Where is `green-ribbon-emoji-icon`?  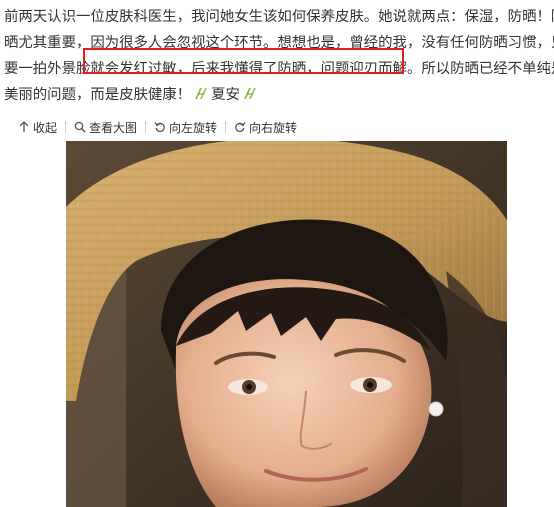
green-ribbon-emoji-icon is located at coordinates (201, 93).